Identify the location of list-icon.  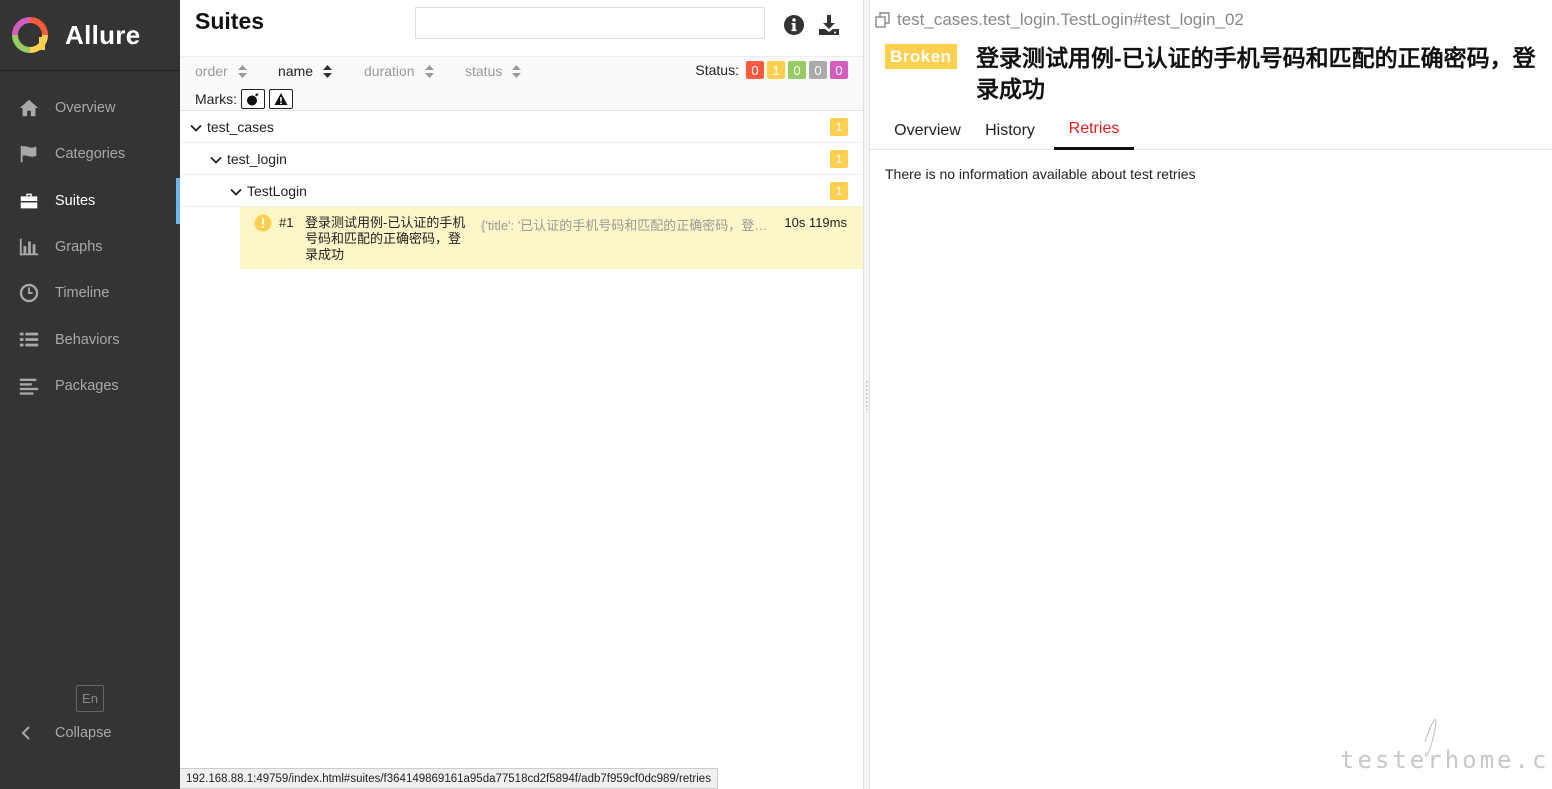
(29, 340).